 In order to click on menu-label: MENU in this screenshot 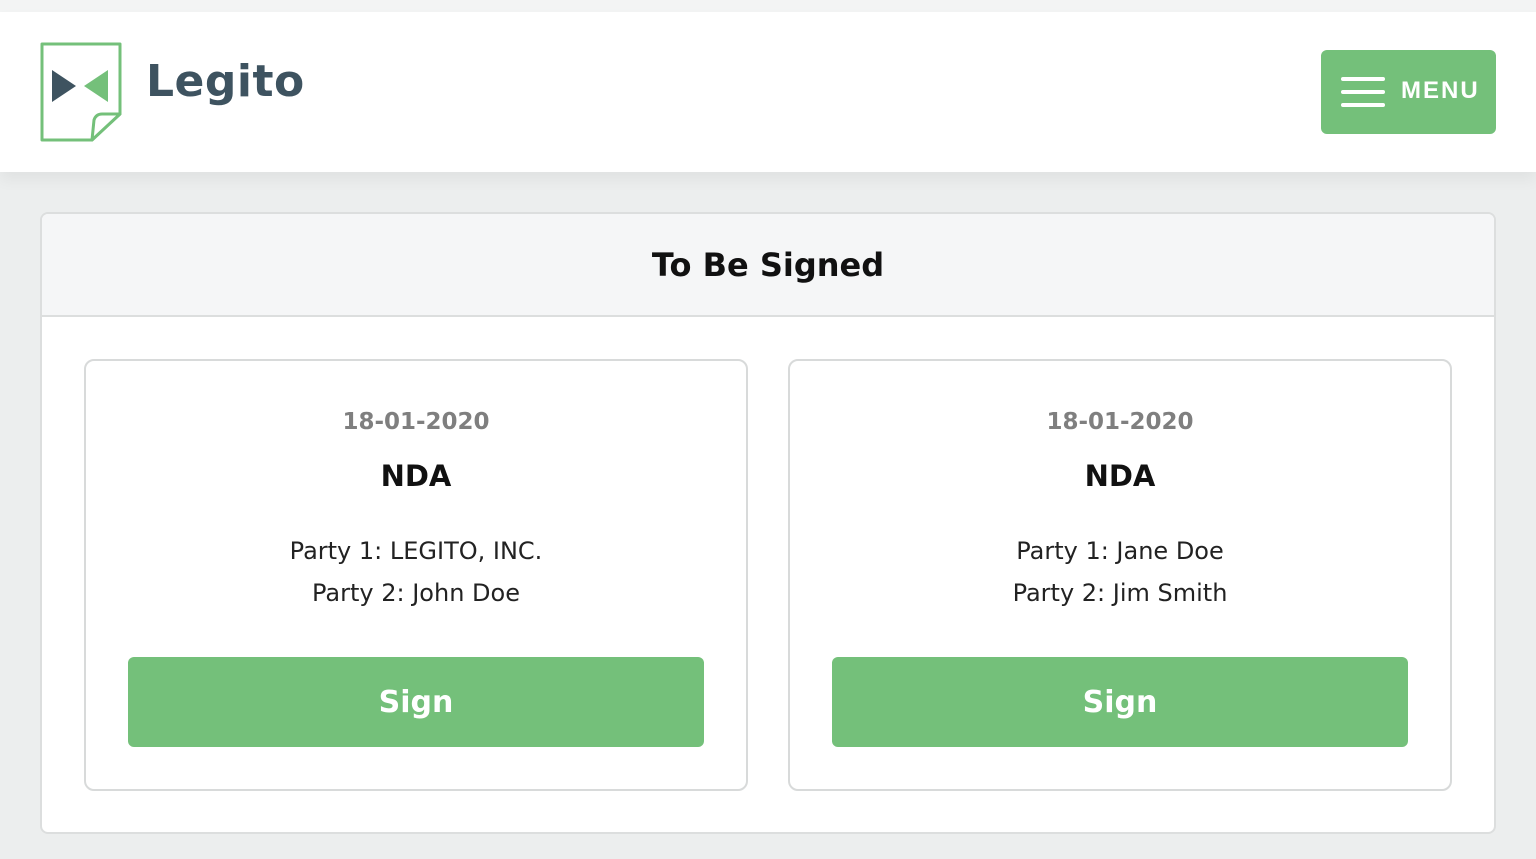, I will do `click(1440, 90)`.